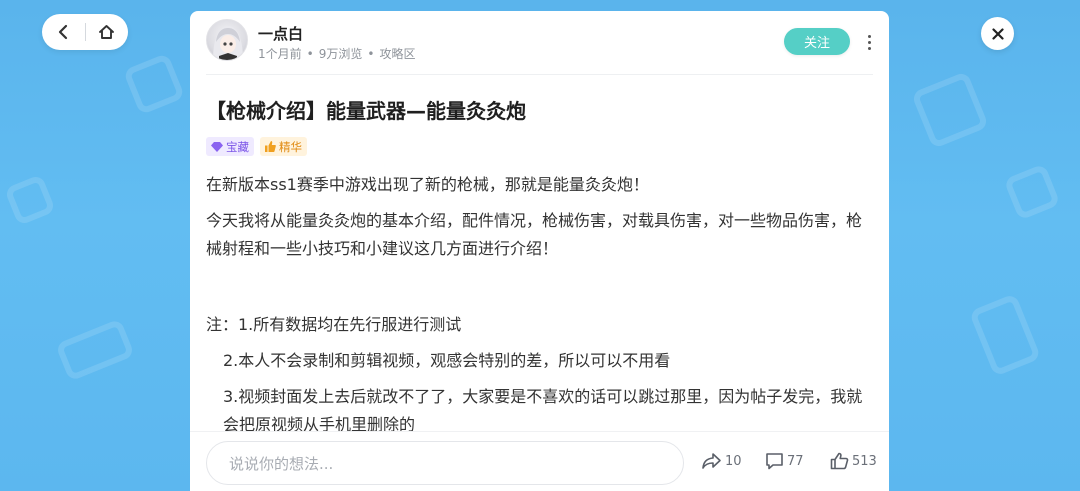 The width and height of the screenshot is (1080, 491). What do you see at coordinates (280, 54) in the screenshot?
I see `post-time: 1个月前` at bounding box center [280, 54].